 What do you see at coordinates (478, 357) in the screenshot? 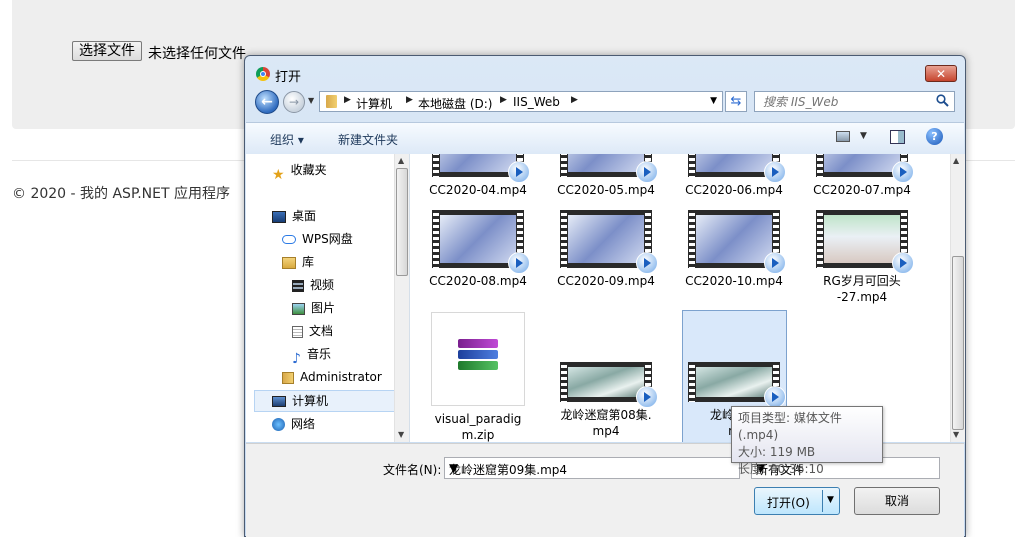
I see `winrar-icon` at bounding box center [478, 357].